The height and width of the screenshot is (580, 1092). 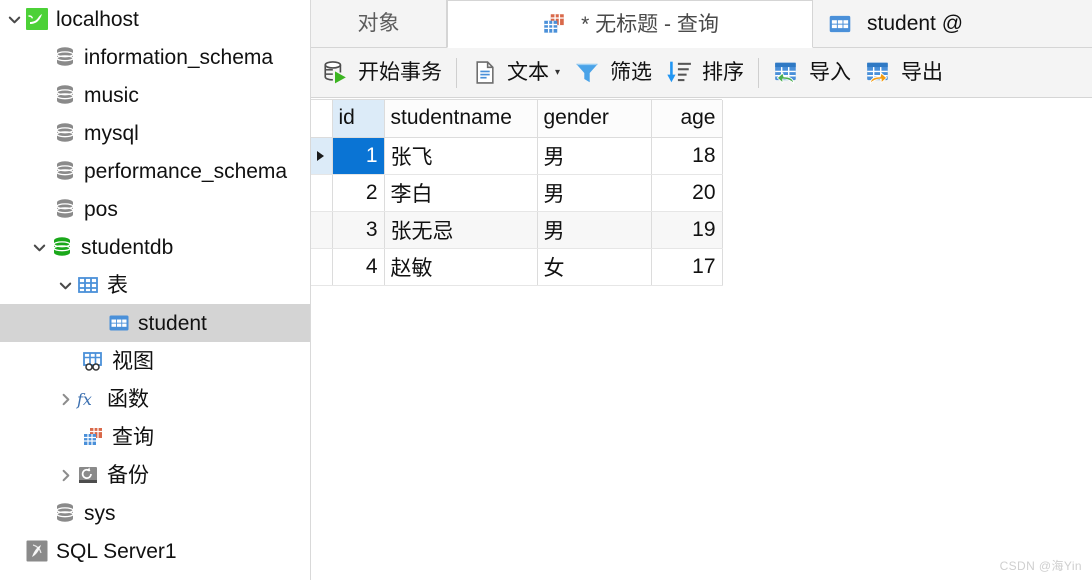 I want to click on mysql-dolphin-icon, so click(x=37, y=19).